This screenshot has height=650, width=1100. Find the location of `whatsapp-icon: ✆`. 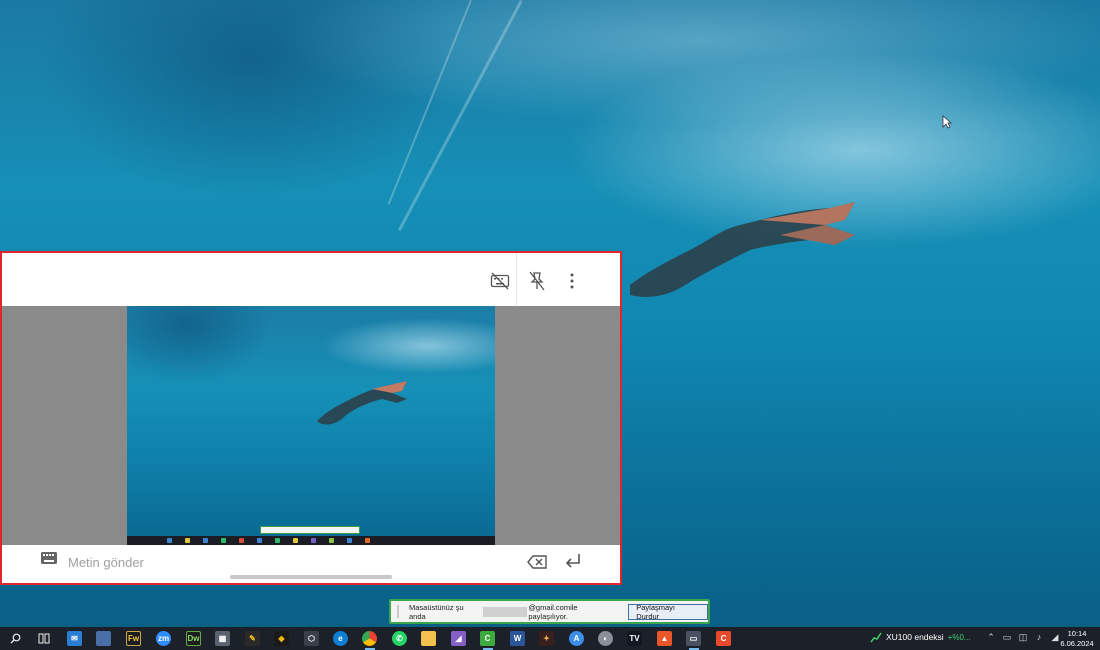

whatsapp-icon: ✆ is located at coordinates (399, 638).